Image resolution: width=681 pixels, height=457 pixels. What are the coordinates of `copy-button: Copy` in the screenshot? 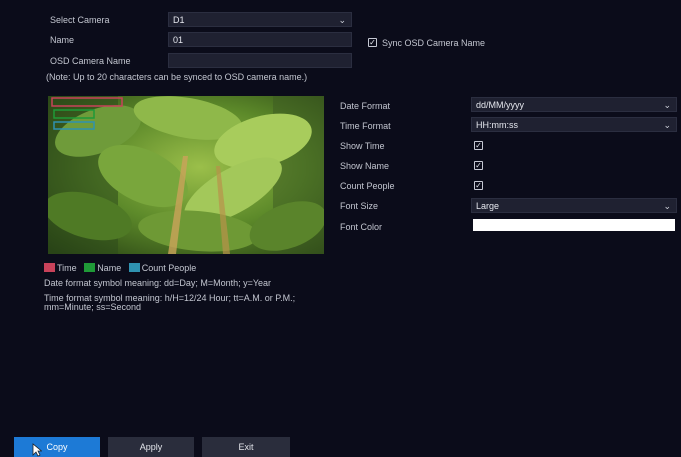 It's located at (57, 447).